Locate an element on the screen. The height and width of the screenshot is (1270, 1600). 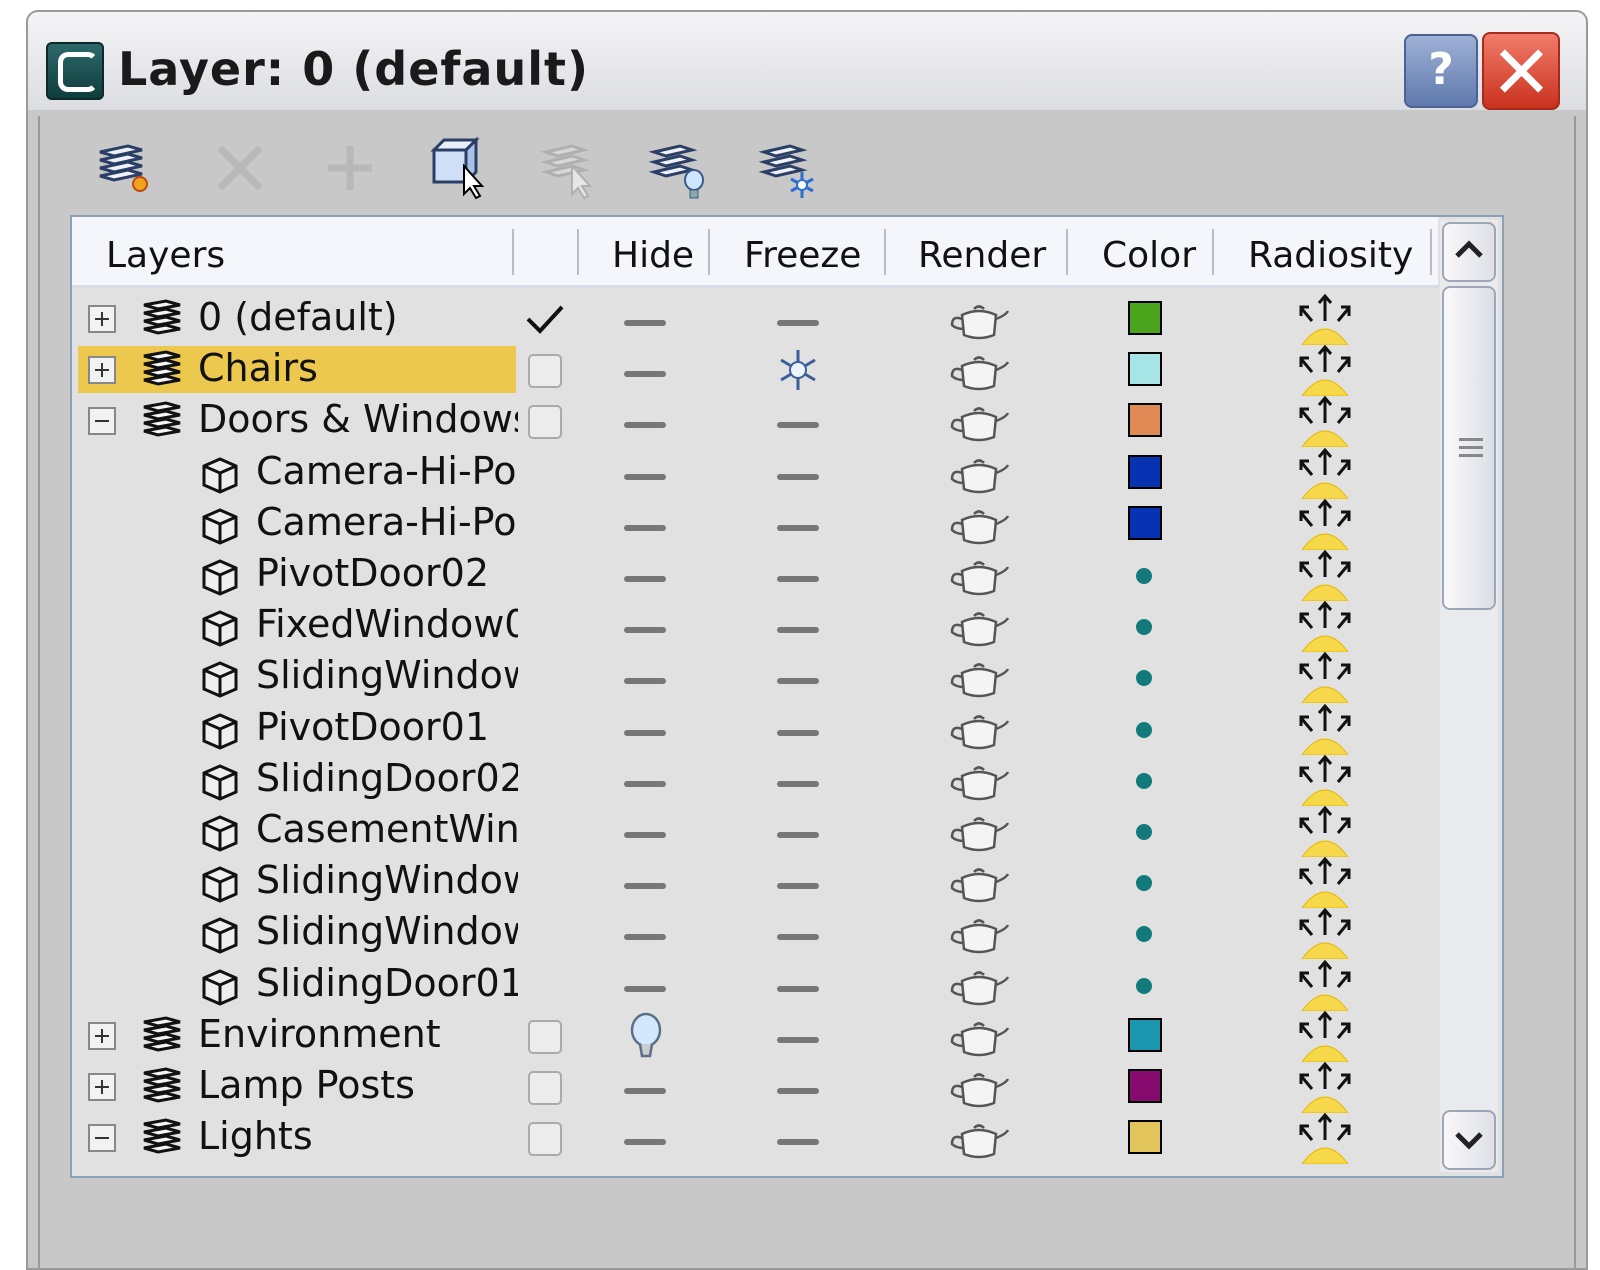
layer-row: 0 (default) is located at coordinates (755, 319).